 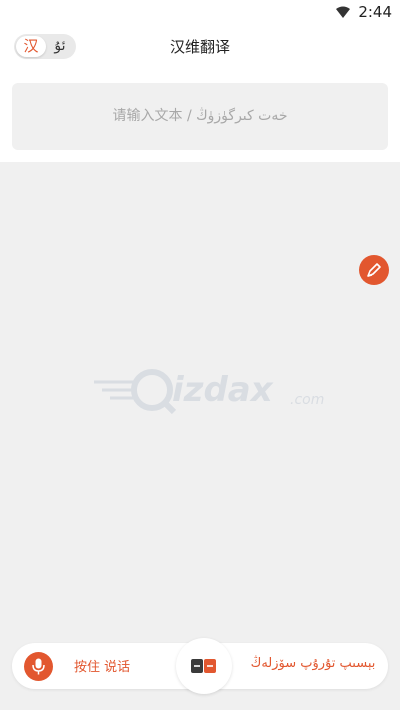 I want to click on microphone-icon, so click(x=38, y=666).